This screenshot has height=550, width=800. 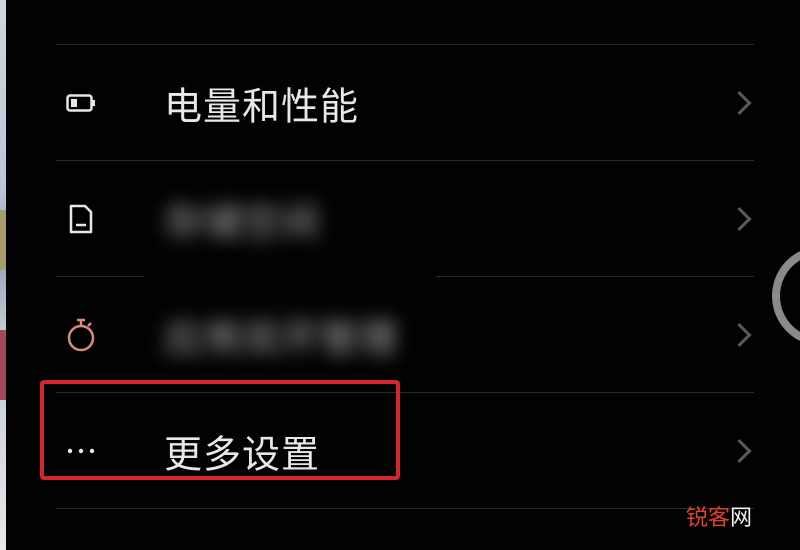 I want to click on storage-icon, so click(x=81, y=219).